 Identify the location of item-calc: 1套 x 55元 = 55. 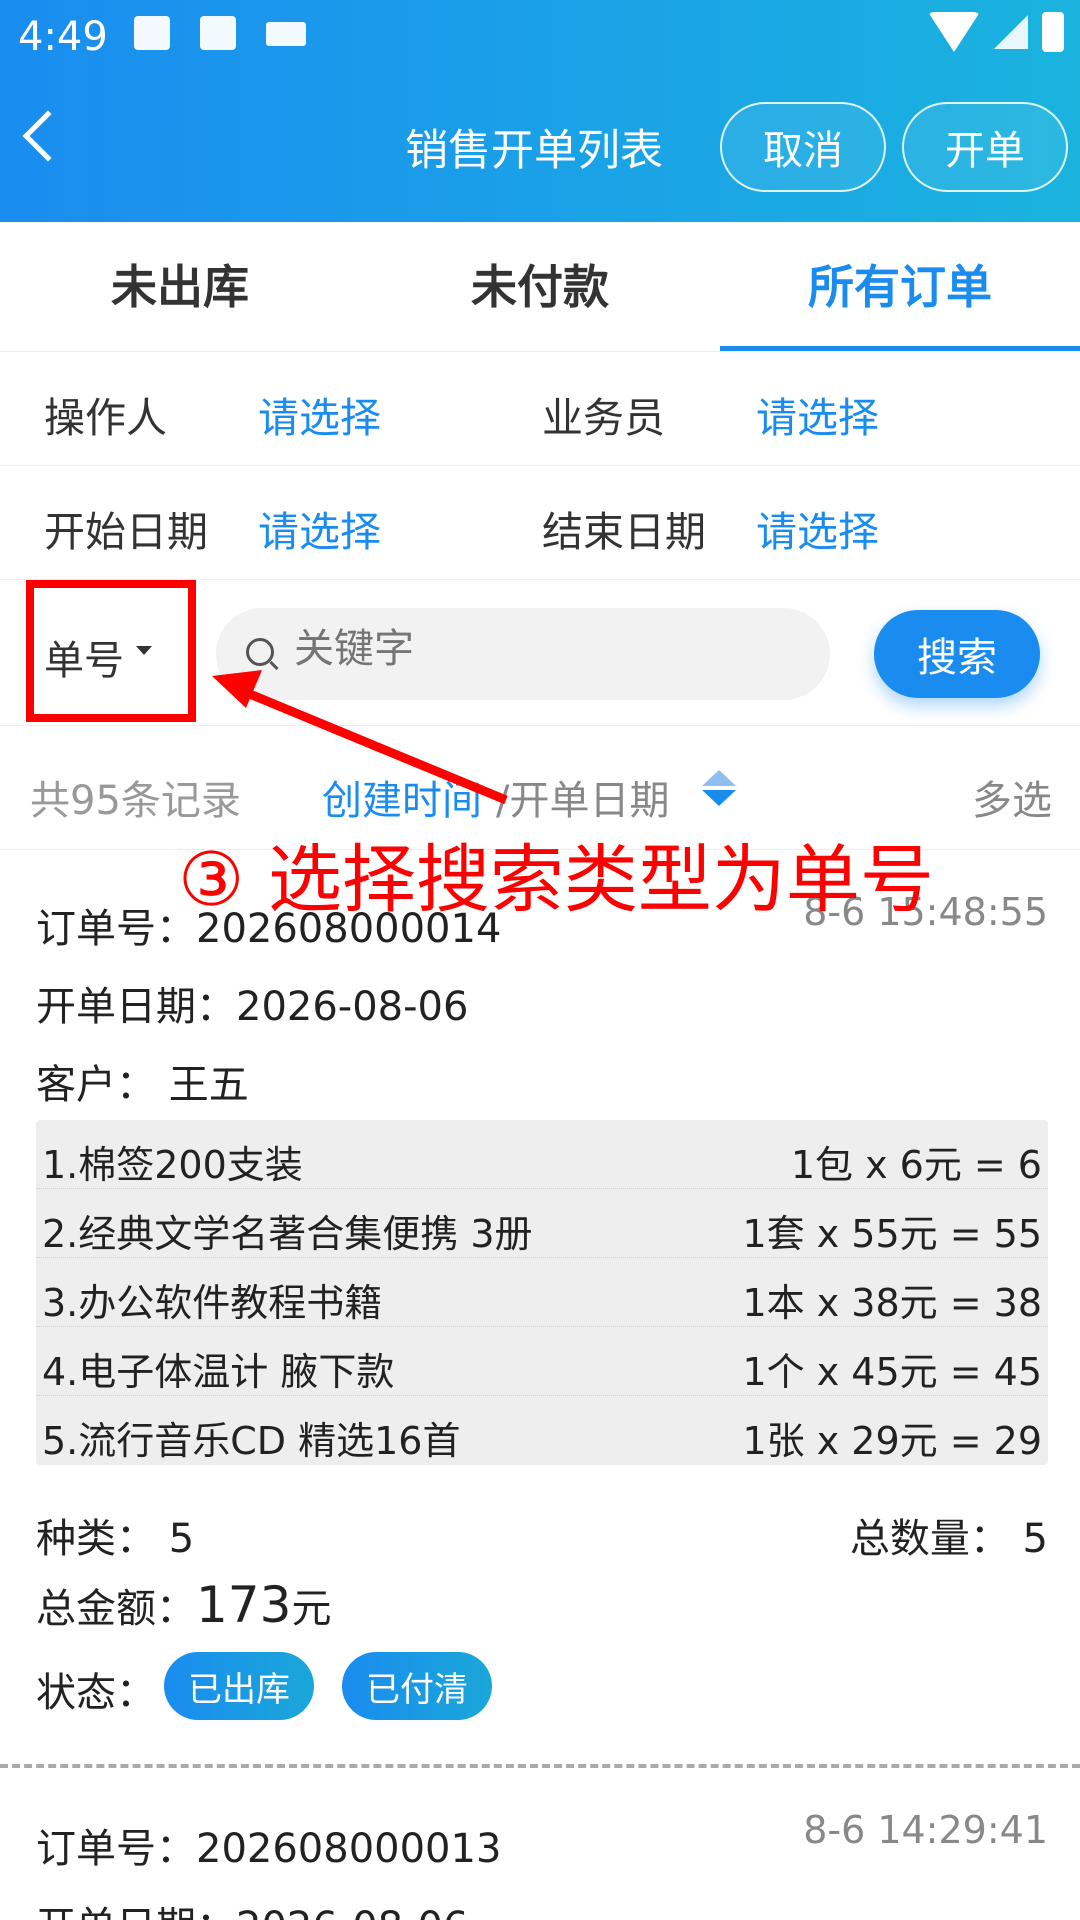
(892, 1234).